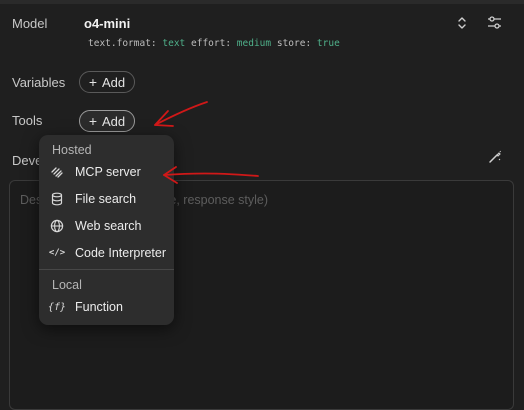 This screenshot has height=410, width=524. Describe the element at coordinates (181, 113) in the screenshot. I see `annotation-arrow-add` at that location.